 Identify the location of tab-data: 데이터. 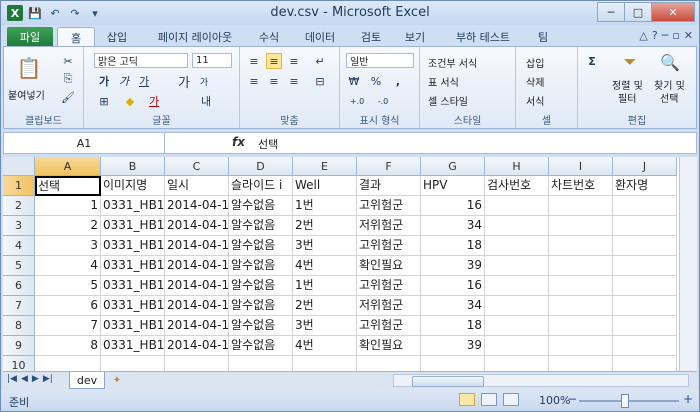
(320, 37).